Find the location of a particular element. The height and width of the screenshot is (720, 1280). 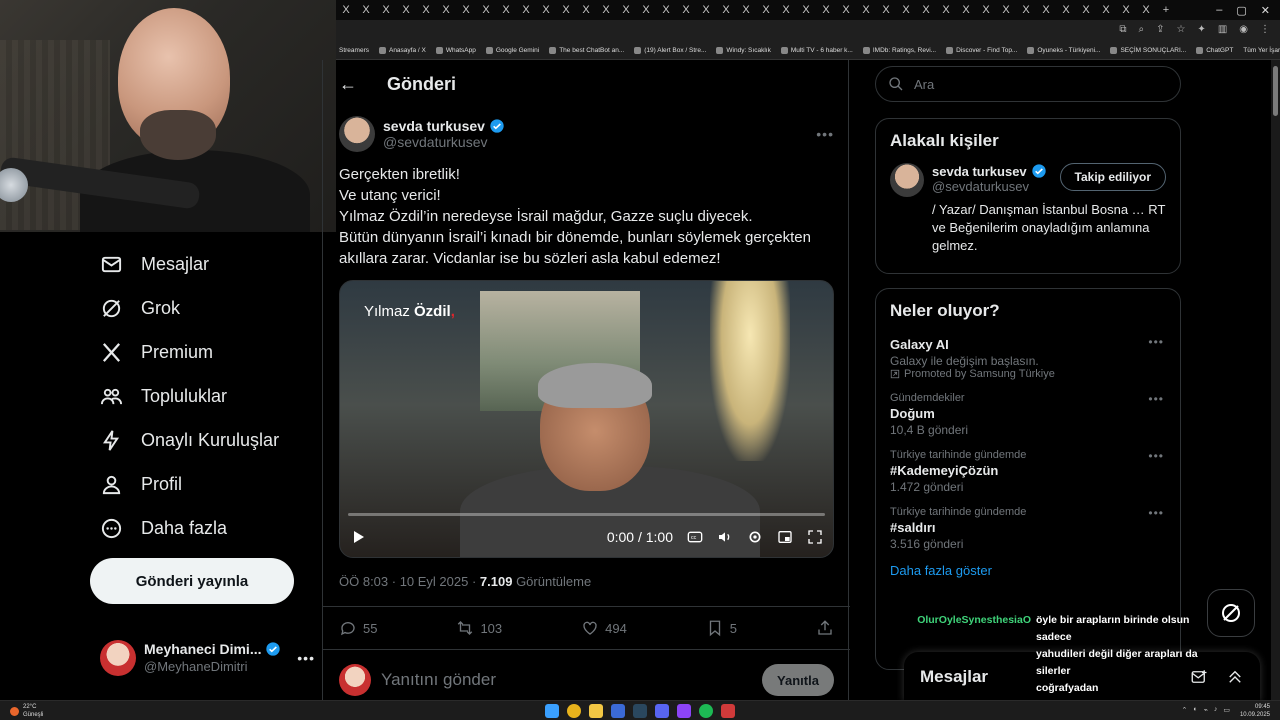

tweet-more-icon: ••• is located at coordinates (825, 134).